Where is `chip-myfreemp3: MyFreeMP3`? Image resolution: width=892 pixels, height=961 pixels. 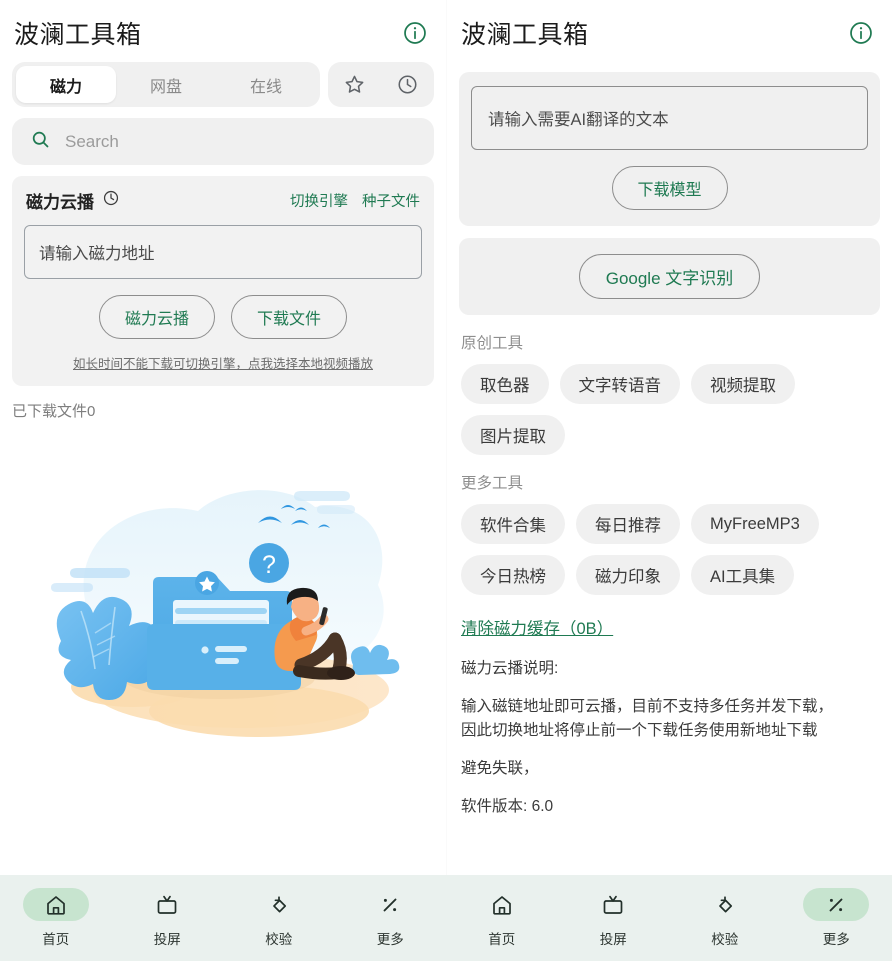
chip-myfreemp3: MyFreeMP3 is located at coordinates (755, 524).